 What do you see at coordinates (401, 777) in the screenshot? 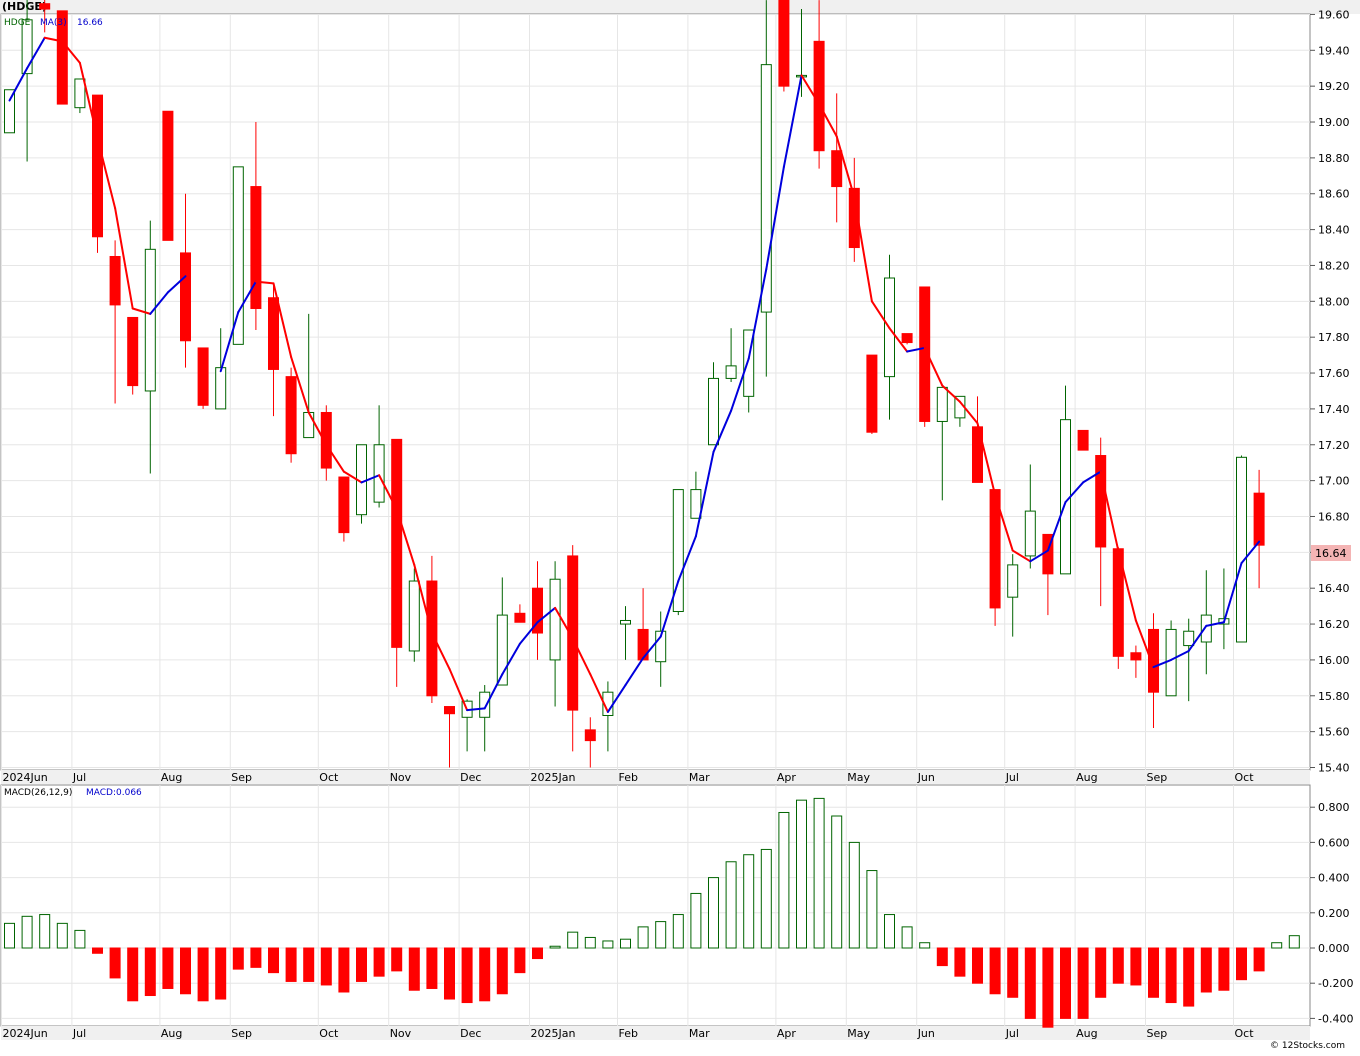
I see `price-x-tick-label: Nov` at bounding box center [401, 777].